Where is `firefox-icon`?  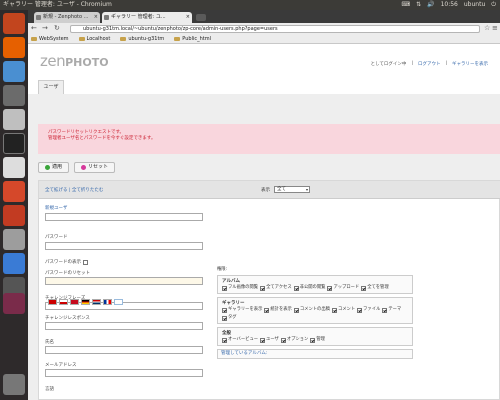
firefox-icon is located at coordinates (14, 47).